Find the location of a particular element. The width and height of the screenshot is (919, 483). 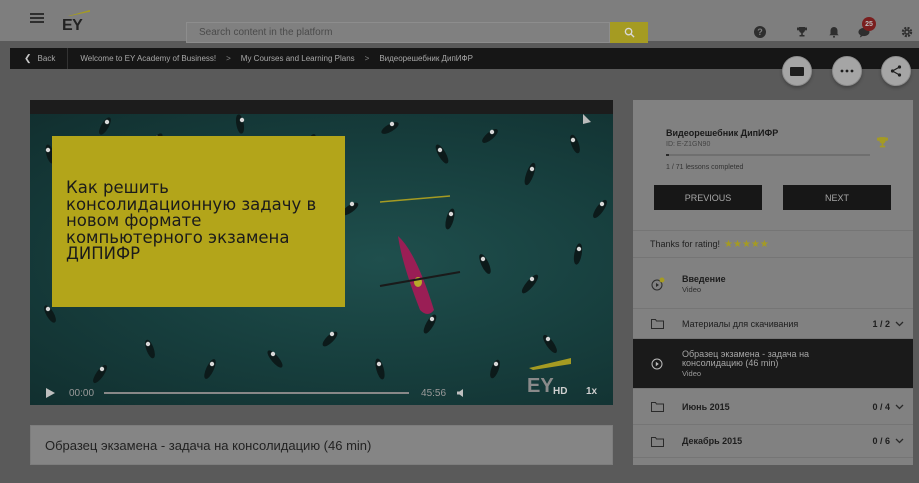

section-label: Материалы для скачивания is located at coordinates (740, 323).